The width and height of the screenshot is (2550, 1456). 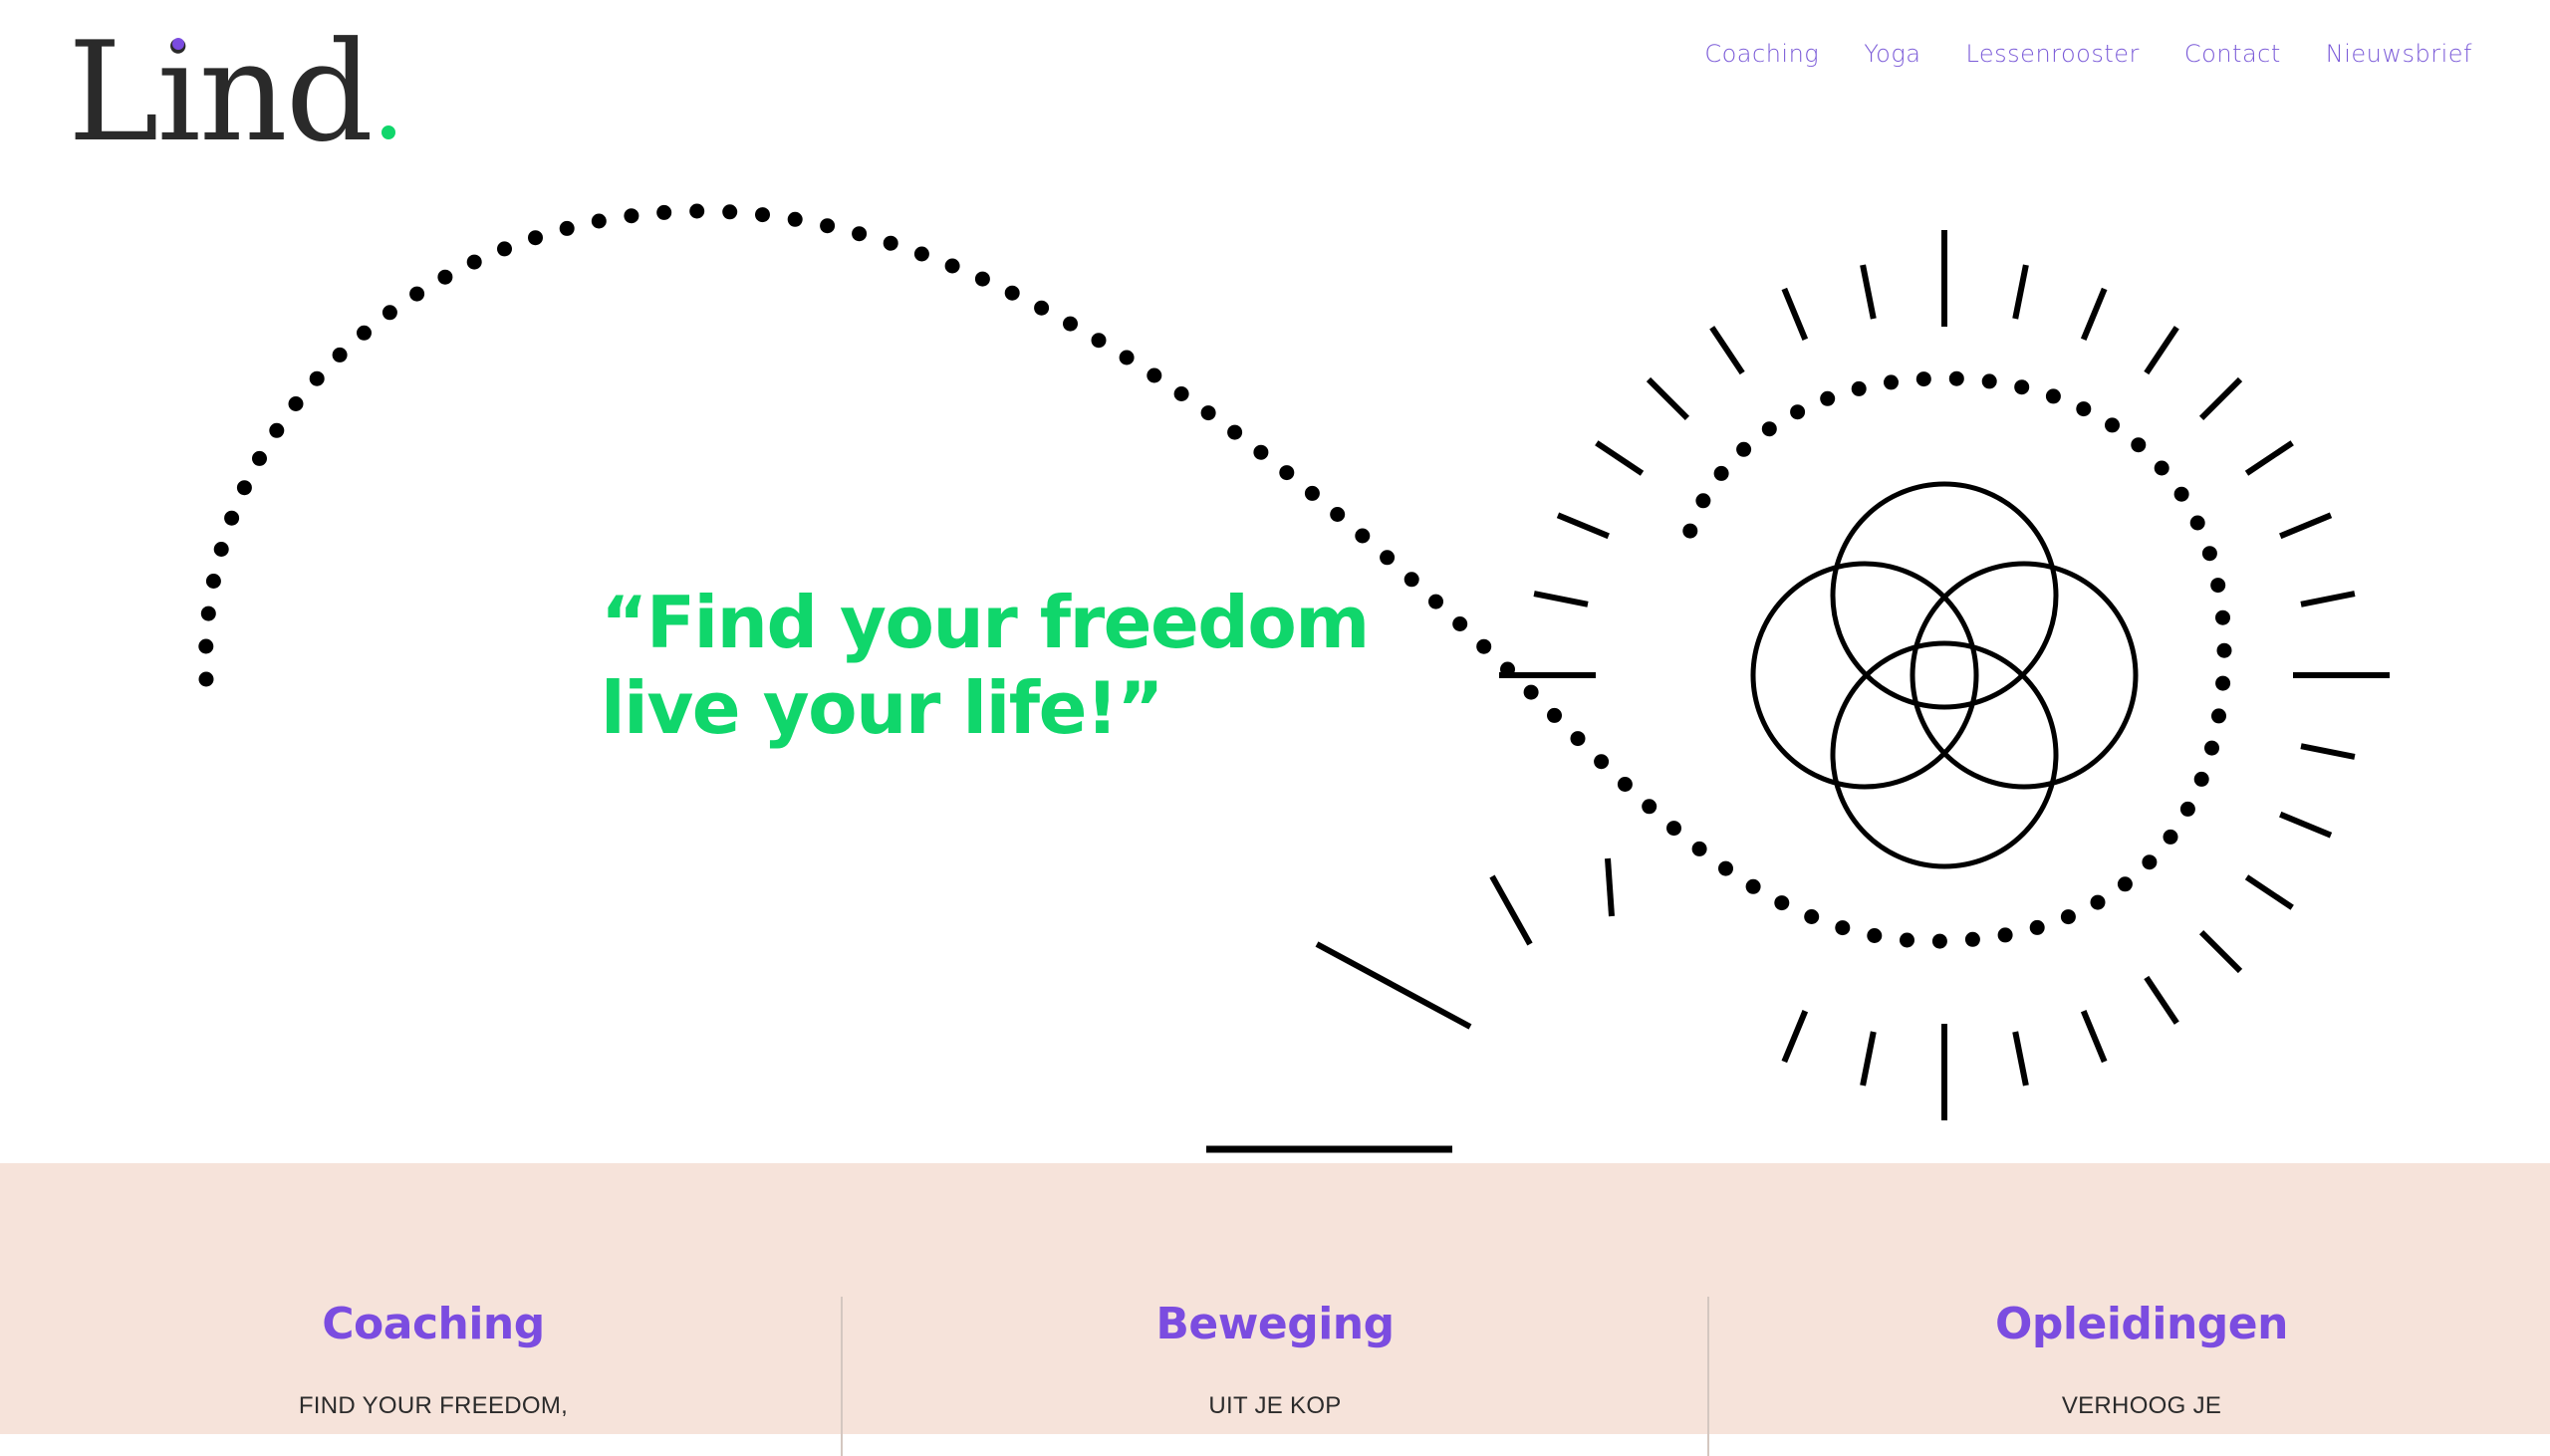 What do you see at coordinates (1275, 1405) in the screenshot?
I see `service-subtitle: UIT JE KOP` at bounding box center [1275, 1405].